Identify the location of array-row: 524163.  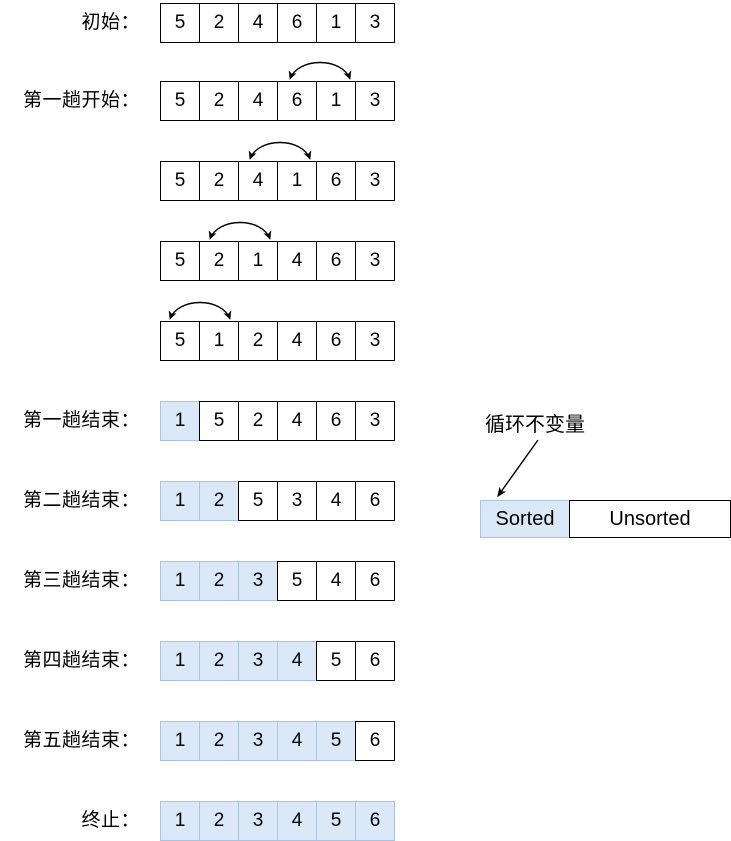
(277, 181).